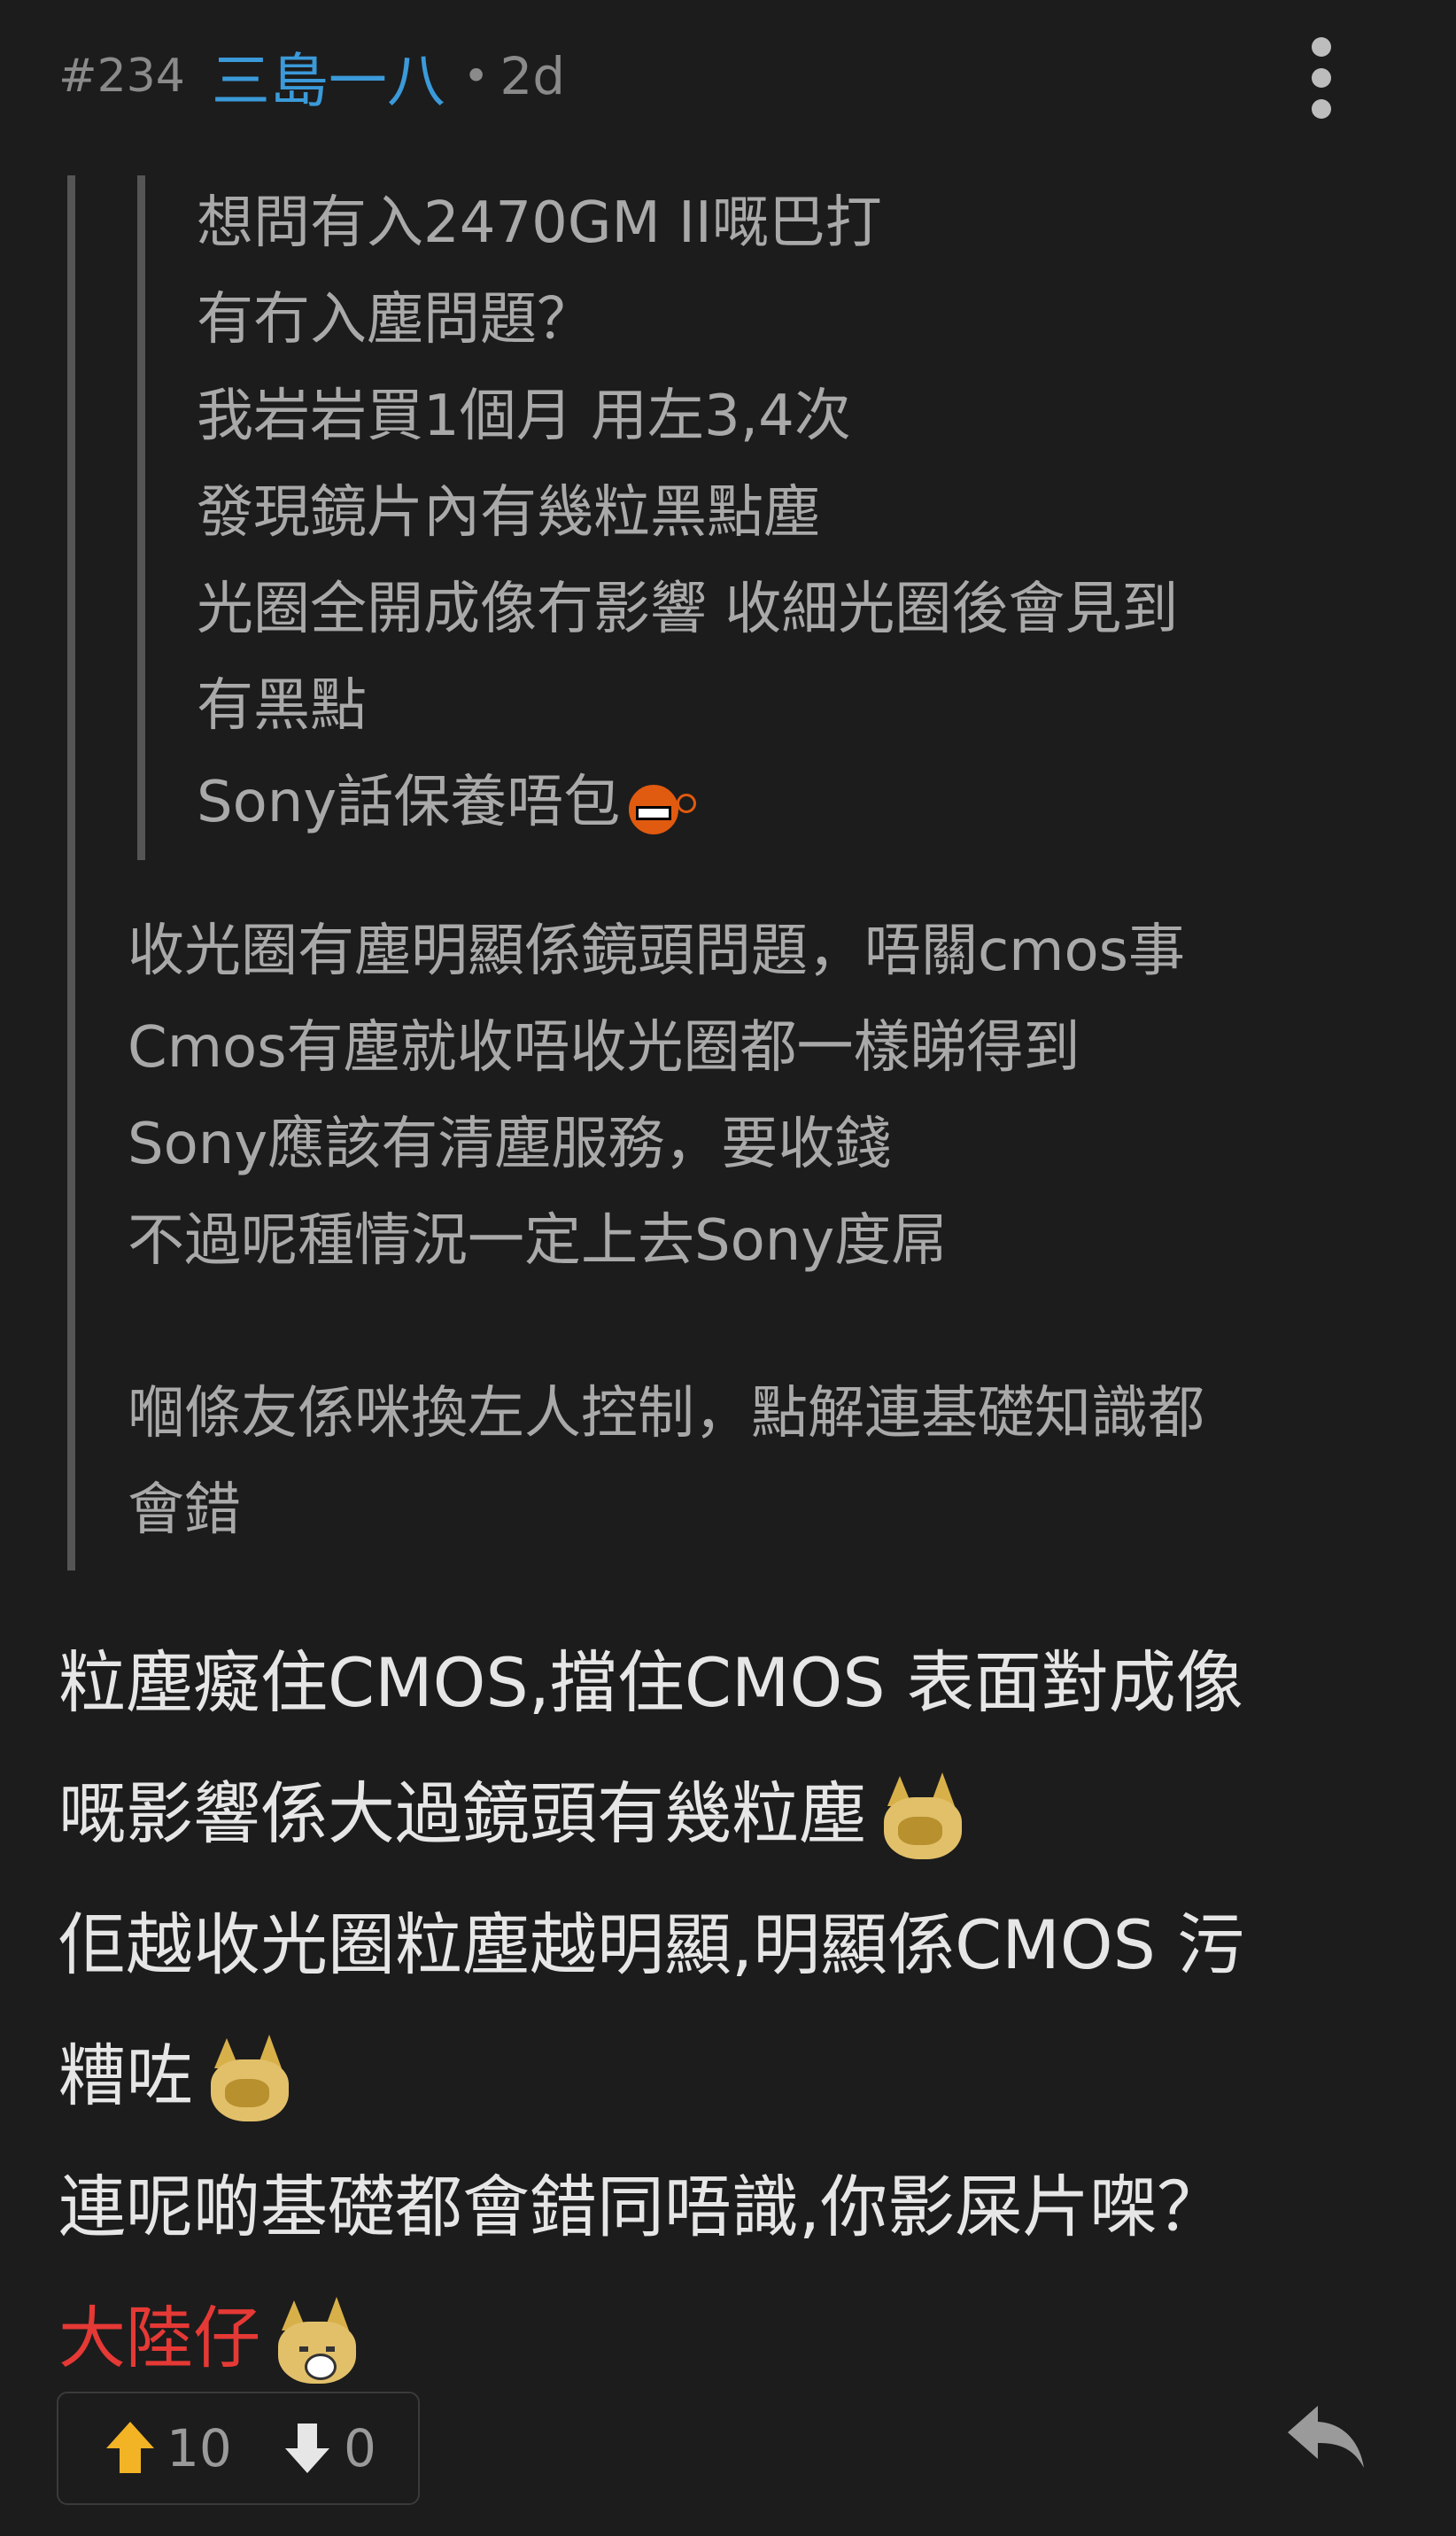  Describe the element at coordinates (199, 2448) in the screenshot. I see `upvote-count: 10` at that location.